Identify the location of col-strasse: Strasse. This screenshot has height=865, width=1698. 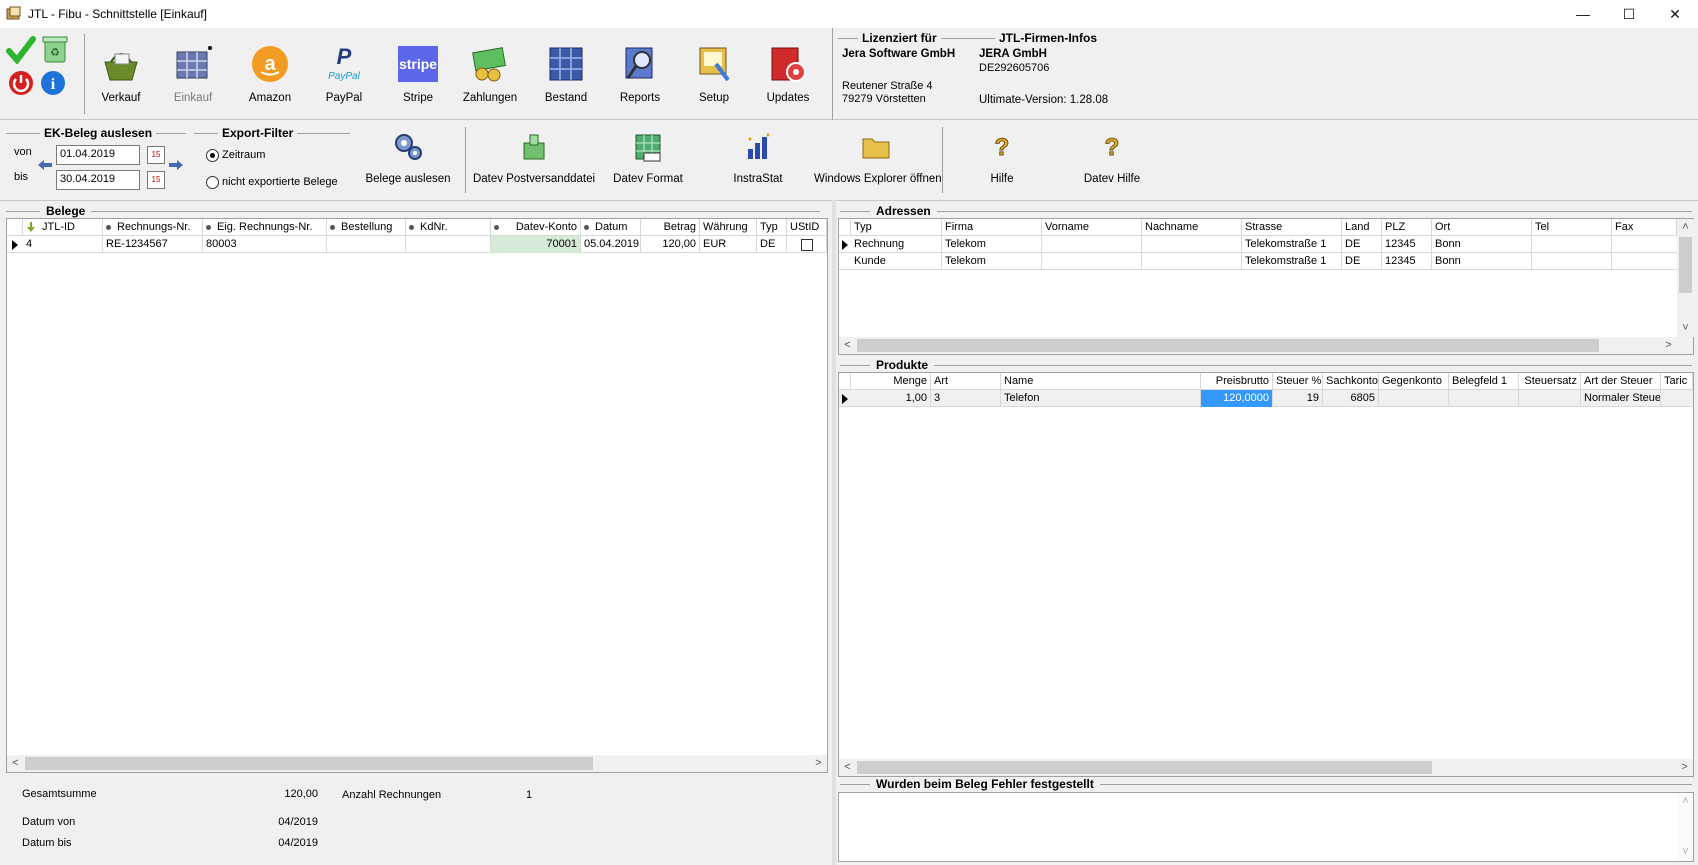
(1292, 227).